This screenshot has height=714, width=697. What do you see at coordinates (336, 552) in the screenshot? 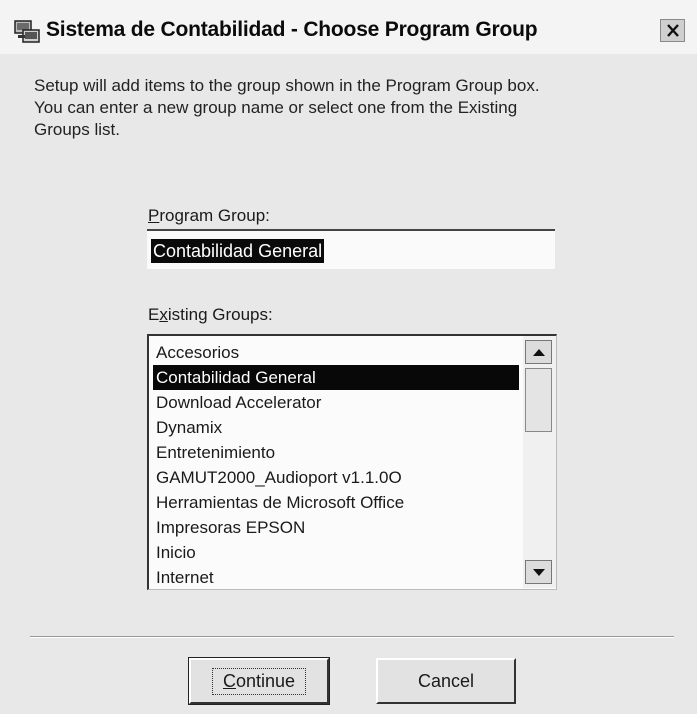
I see `list-item: Inicio` at bounding box center [336, 552].